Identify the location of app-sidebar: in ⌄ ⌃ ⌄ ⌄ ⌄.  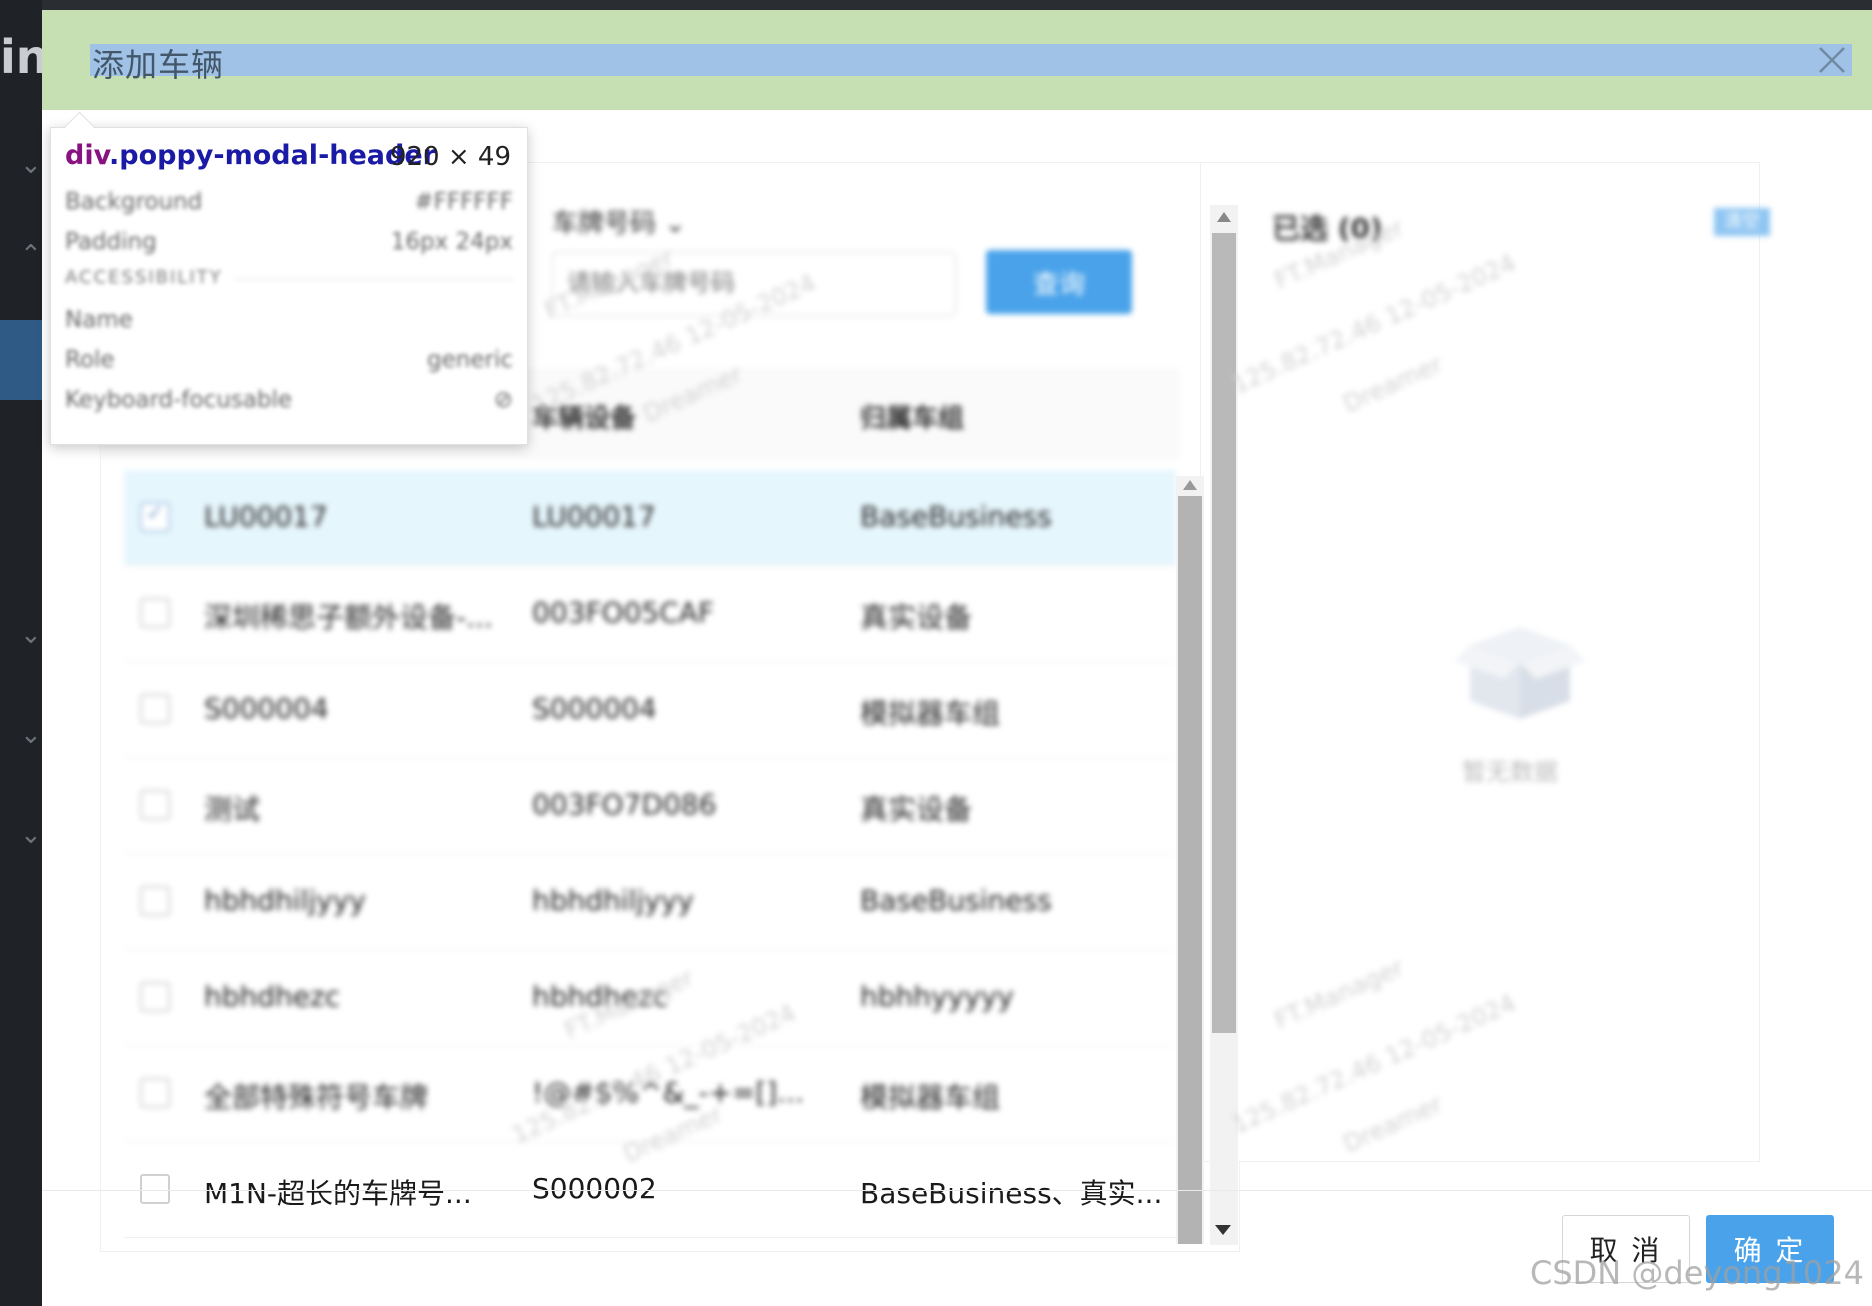
(24, 653).